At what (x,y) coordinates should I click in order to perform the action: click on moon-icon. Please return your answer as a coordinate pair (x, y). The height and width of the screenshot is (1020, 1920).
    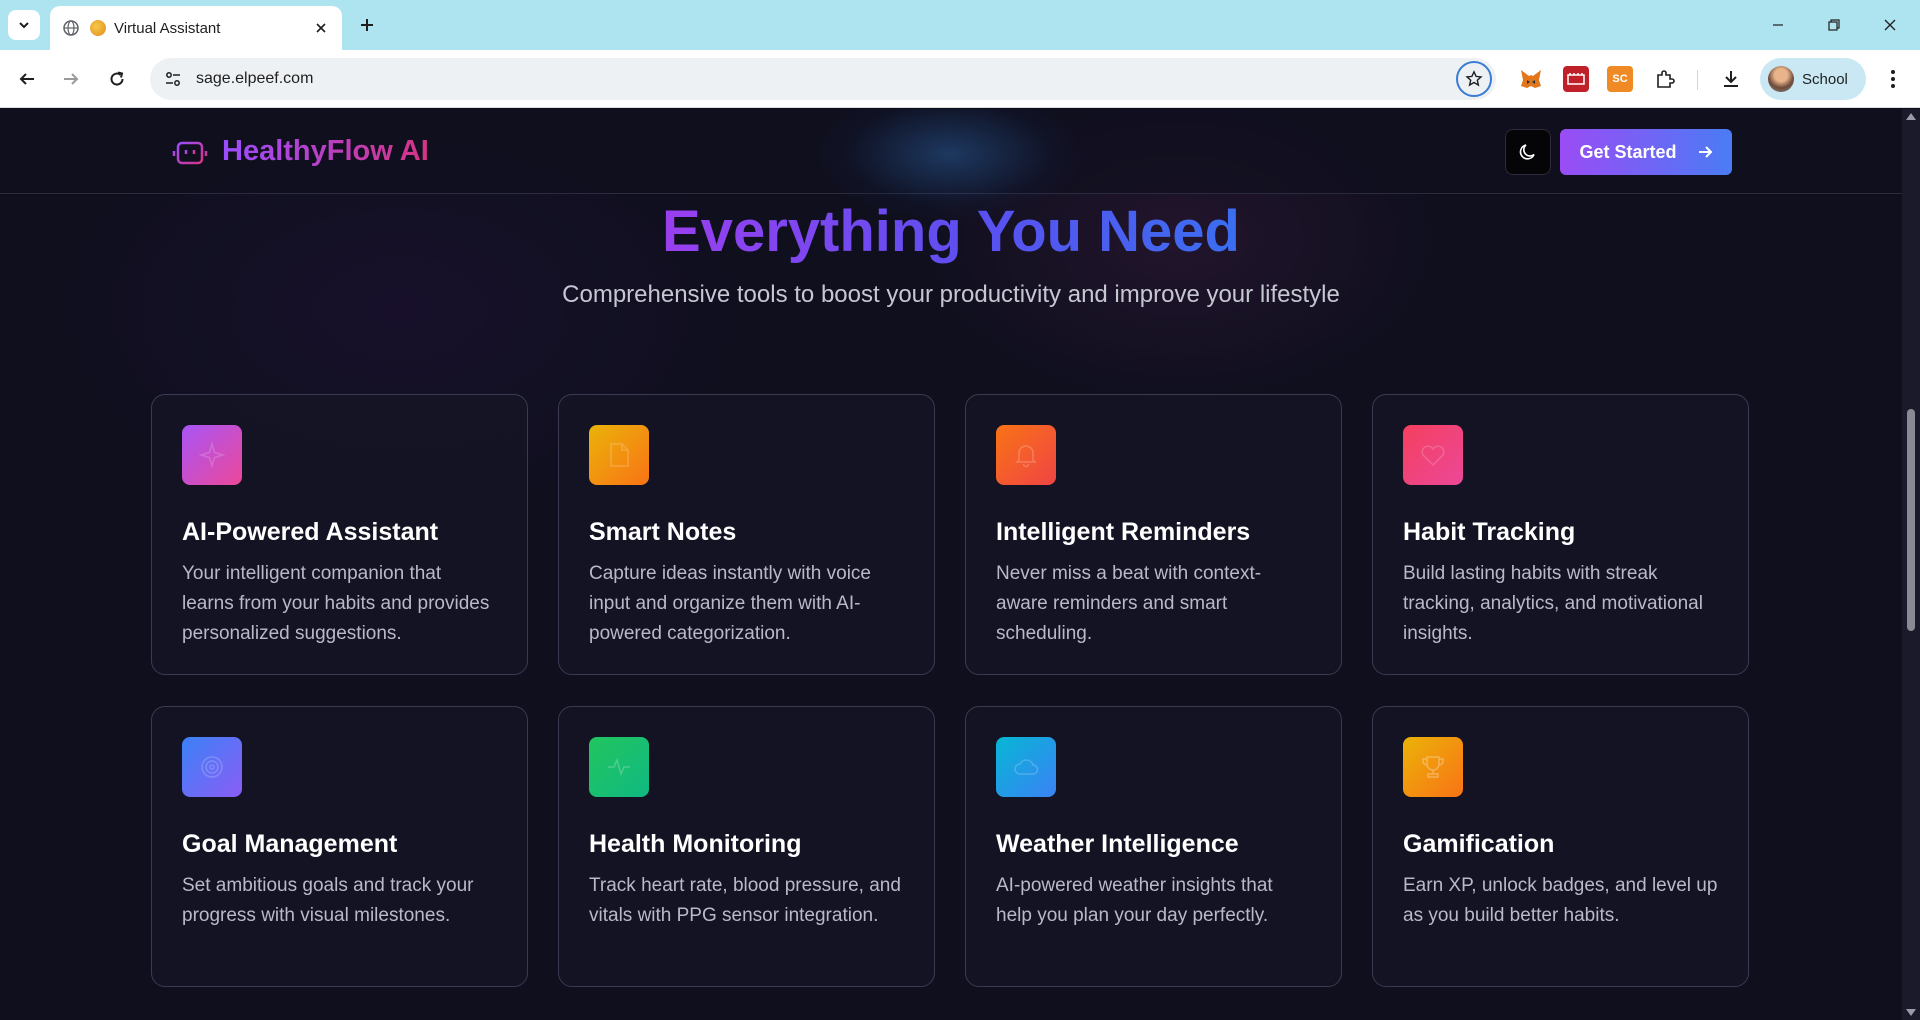
    Looking at the image, I should click on (1527, 152).